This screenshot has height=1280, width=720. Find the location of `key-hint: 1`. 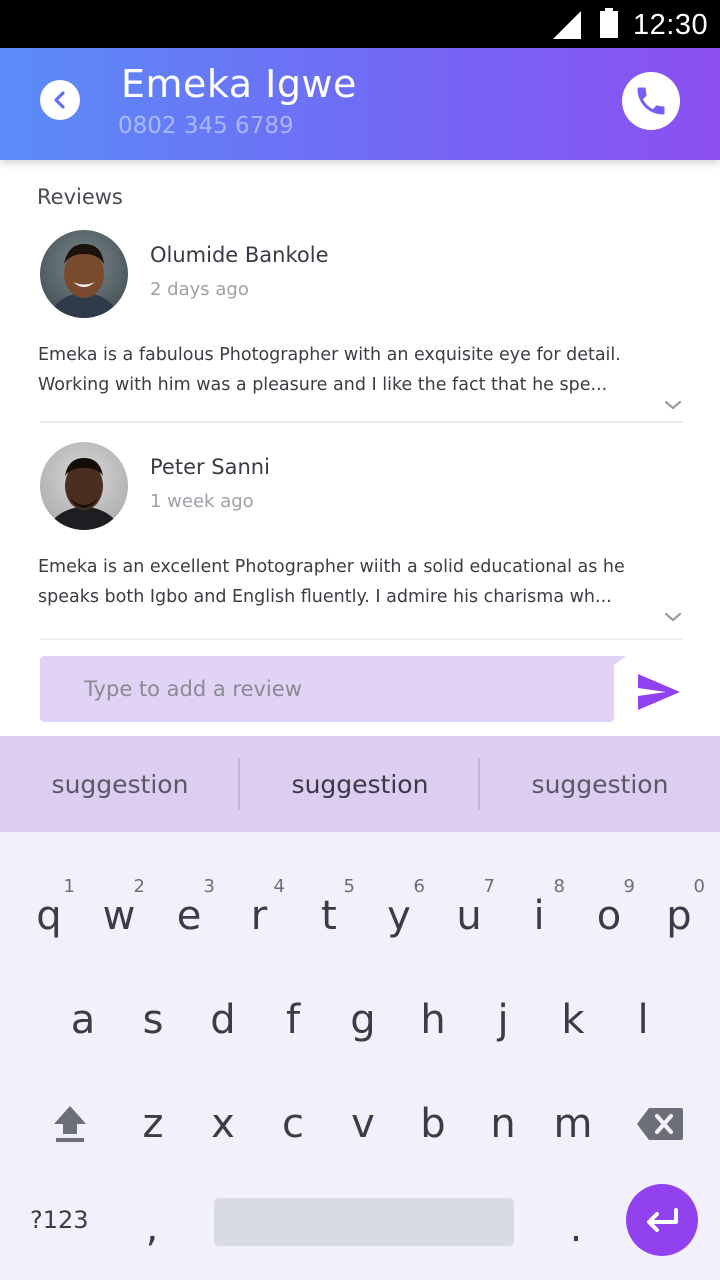

key-hint: 1 is located at coordinates (69, 886).